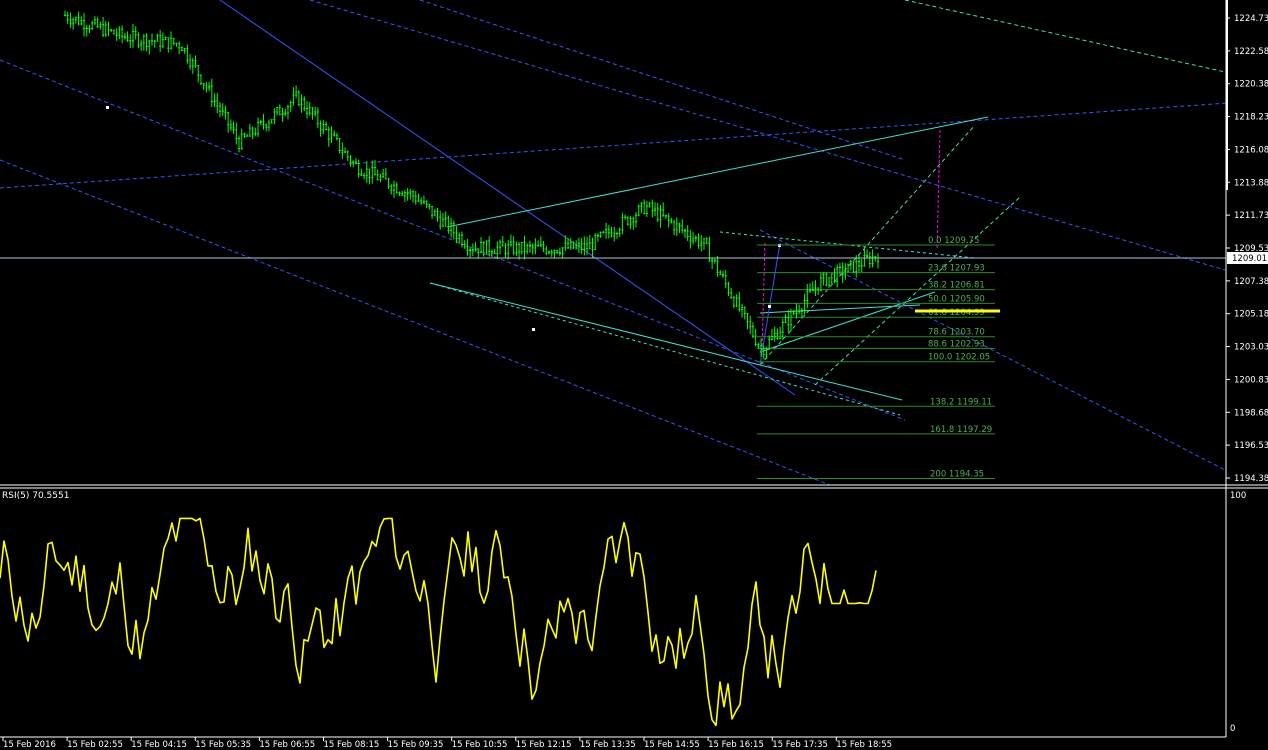 Image resolution: width=1268 pixels, height=750 pixels. What do you see at coordinates (956, 333) in the screenshot?
I see `fib-level-label: 78.6 1203.70` at bounding box center [956, 333].